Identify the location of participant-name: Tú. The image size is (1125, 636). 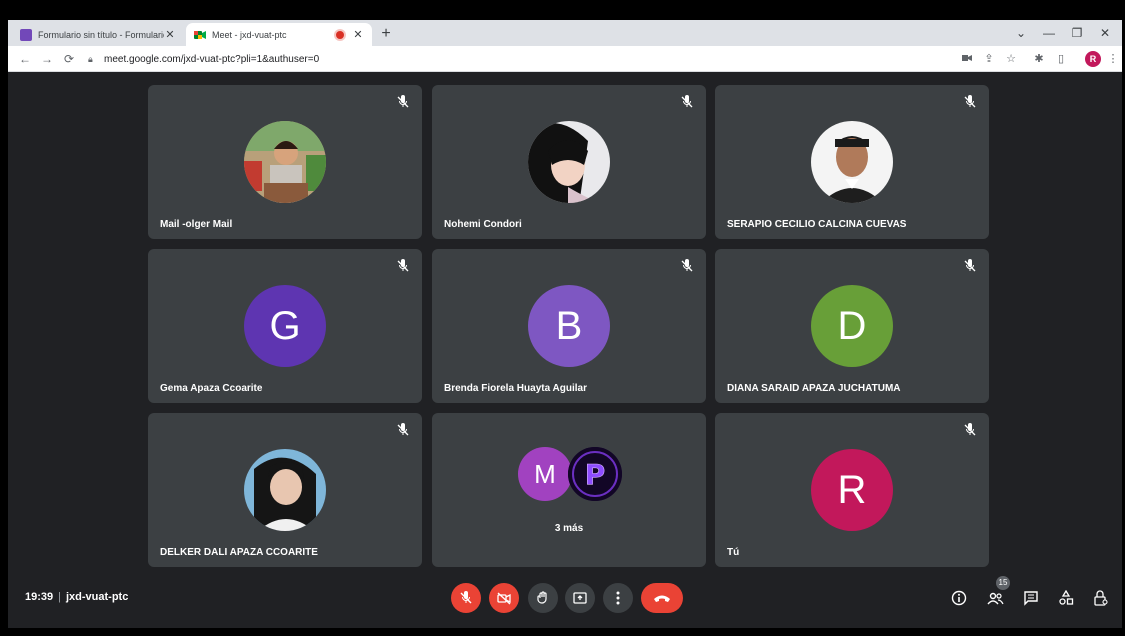
(733, 552).